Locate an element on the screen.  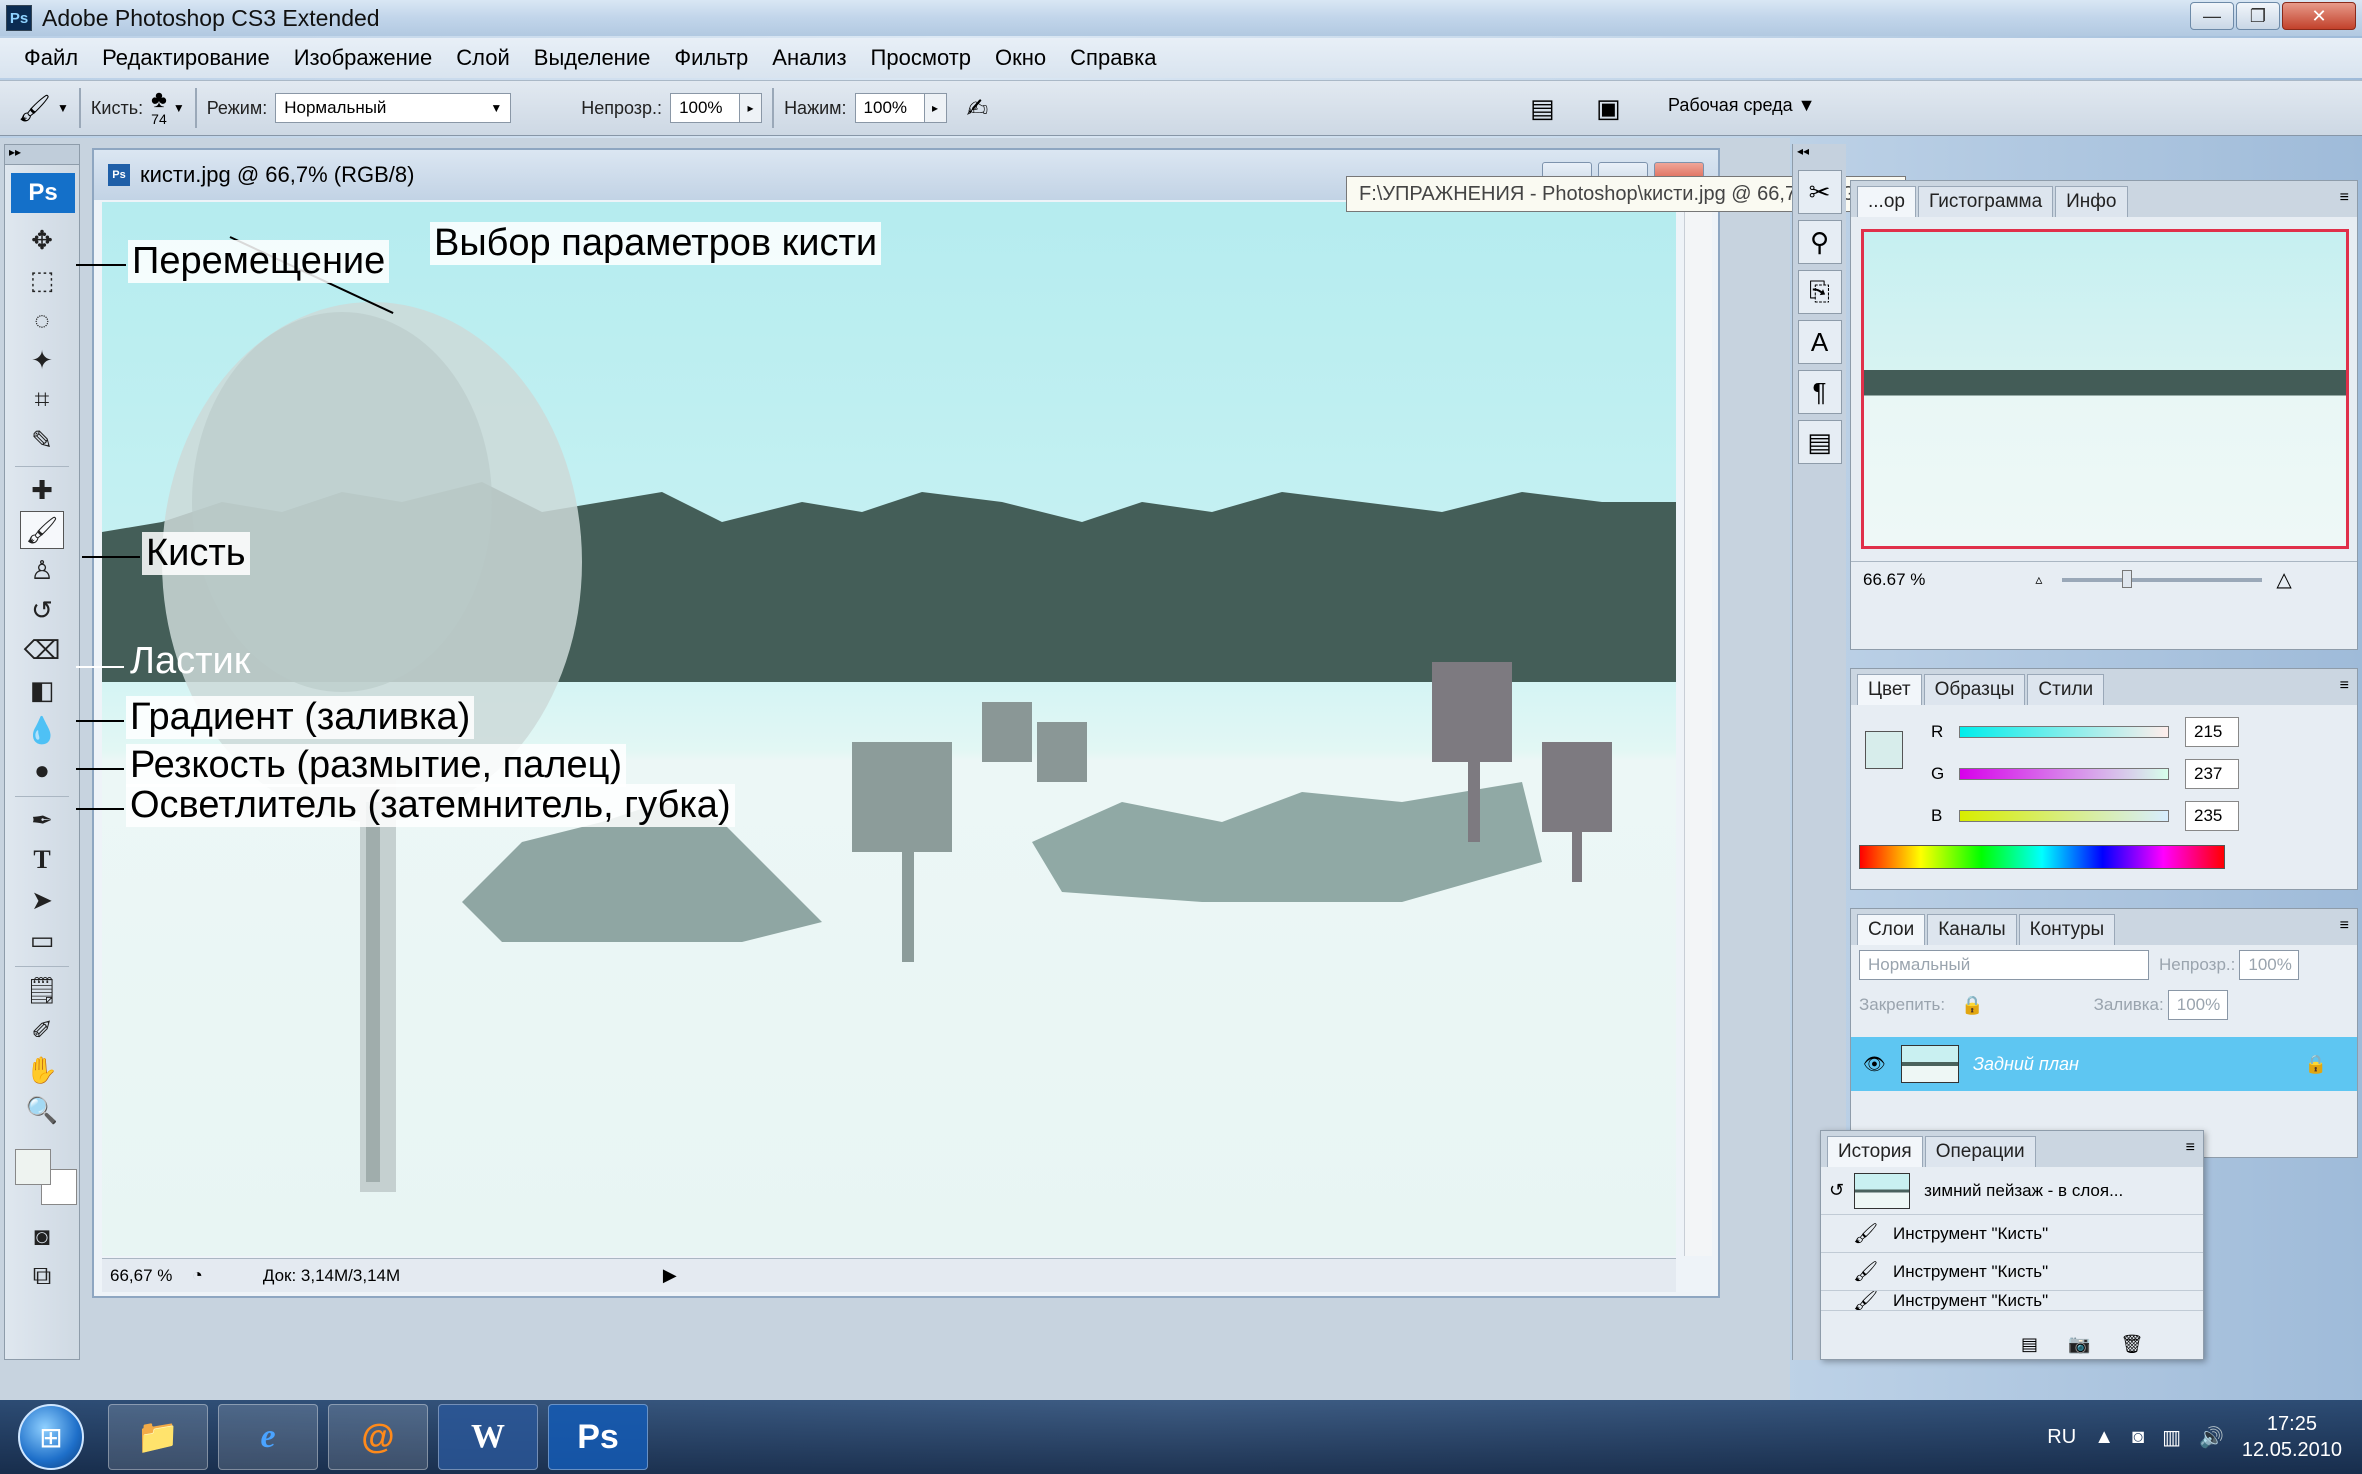
screen-mode-icon: ⧉ is located at coordinates (42, 1276).